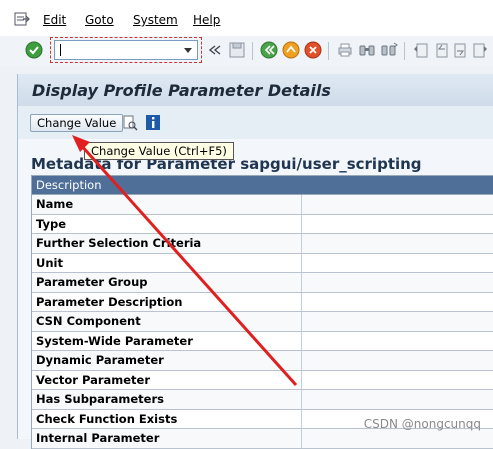 The height and width of the screenshot is (449, 493). Describe the element at coordinates (60, 50) in the screenshot. I see `text-cursor` at that location.